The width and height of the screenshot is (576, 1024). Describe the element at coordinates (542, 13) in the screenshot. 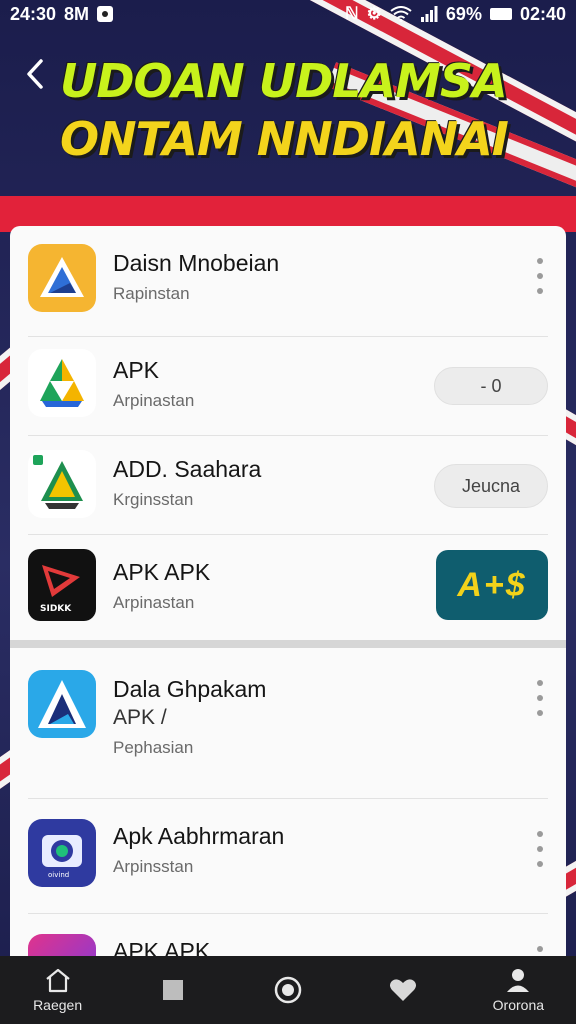

I see `status-time-right: 02:40` at that location.